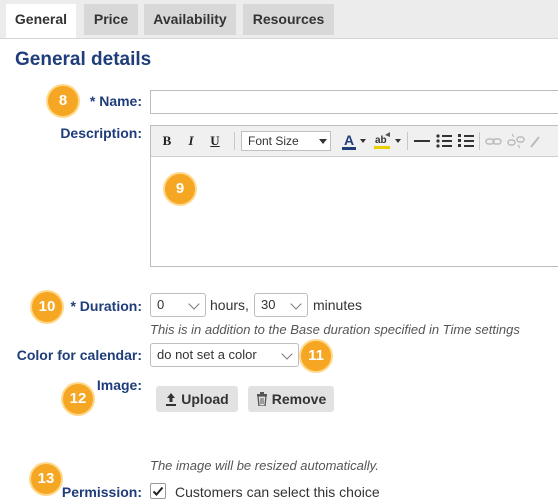  What do you see at coordinates (83, 59) in the screenshot?
I see `section-title: General details` at bounding box center [83, 59].